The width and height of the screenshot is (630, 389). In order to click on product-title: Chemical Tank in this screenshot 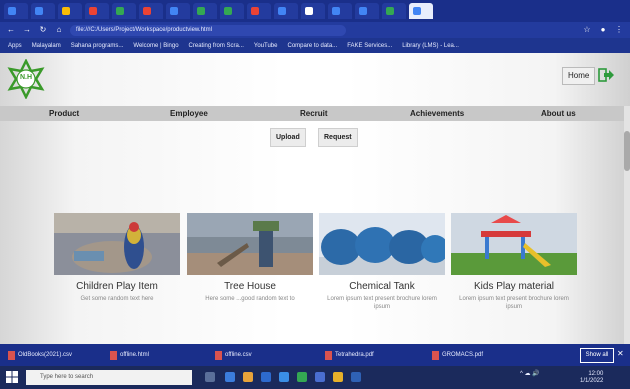, I will do `click(382, 286)`.